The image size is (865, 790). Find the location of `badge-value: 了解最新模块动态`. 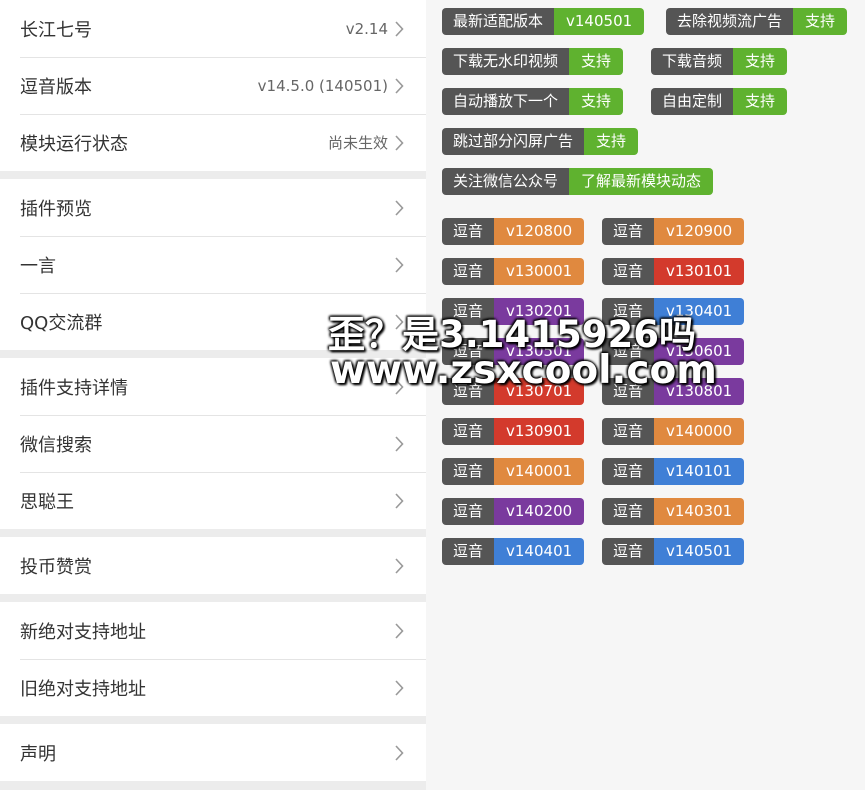

badge-value: 了解最新模块动态 is located at coordinates (641, 181).